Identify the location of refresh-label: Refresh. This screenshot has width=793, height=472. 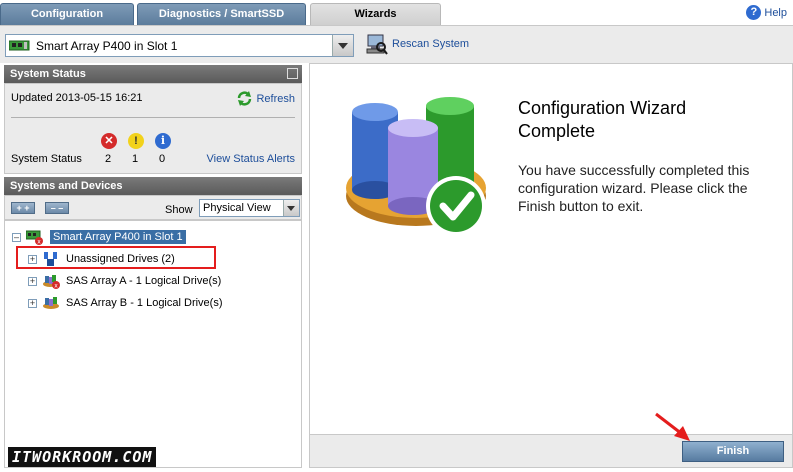
(275, 98).